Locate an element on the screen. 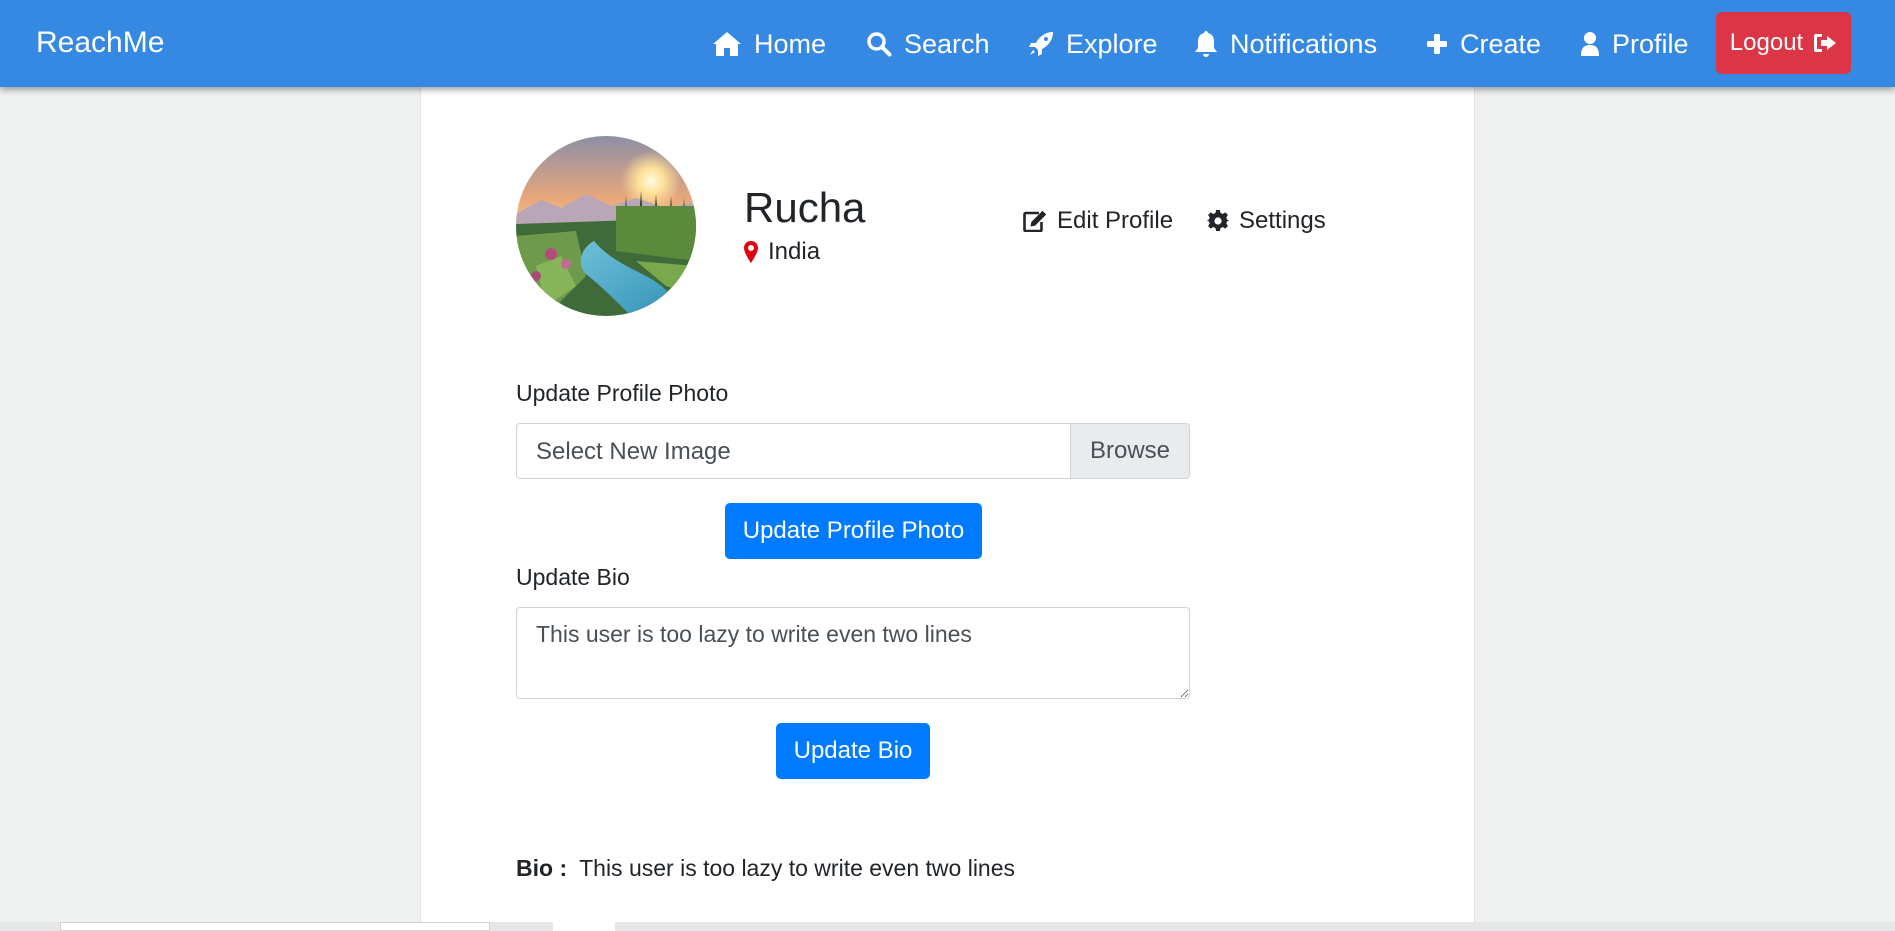 This screenshot has width=1895, height=931. nav-search-label: Search is located at coordinates (947, 43).